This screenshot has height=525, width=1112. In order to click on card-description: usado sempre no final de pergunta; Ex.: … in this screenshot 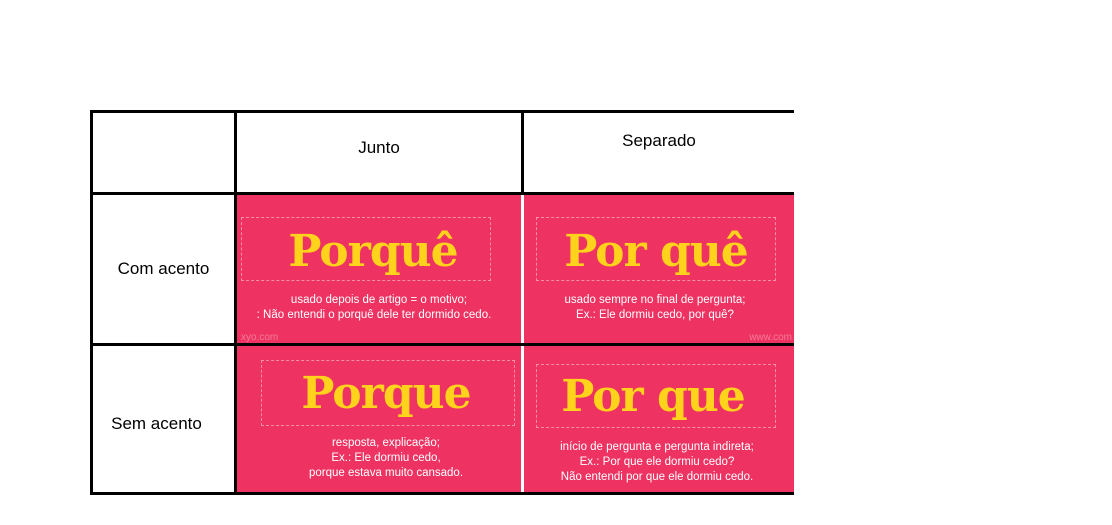, I will do `click(659, 308)`.